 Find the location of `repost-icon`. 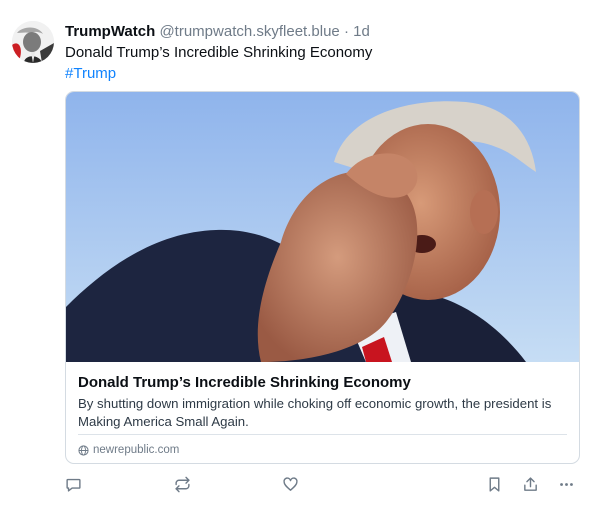

repost-icon is located at coordinates (182, 484).